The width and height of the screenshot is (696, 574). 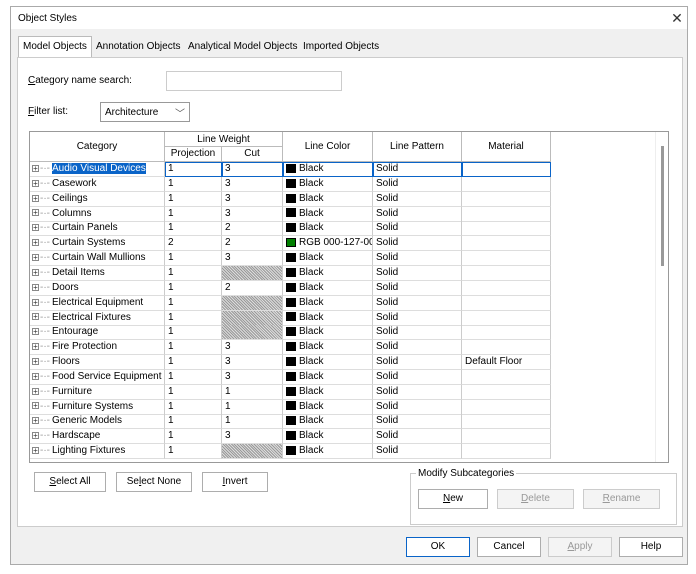 I want to click on table-row: + -·- Electrical Fixtures 1 Black Solid, so click(x=290, y=318).